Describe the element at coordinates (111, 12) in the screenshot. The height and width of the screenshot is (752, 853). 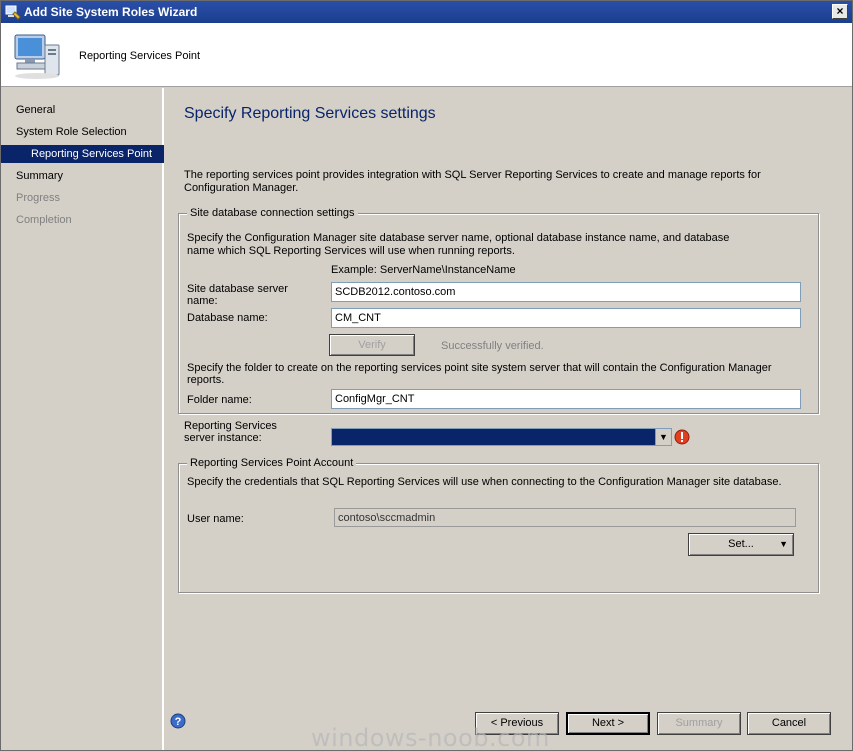
I see `window-title: Add Site System Roles Wizard` at that location.